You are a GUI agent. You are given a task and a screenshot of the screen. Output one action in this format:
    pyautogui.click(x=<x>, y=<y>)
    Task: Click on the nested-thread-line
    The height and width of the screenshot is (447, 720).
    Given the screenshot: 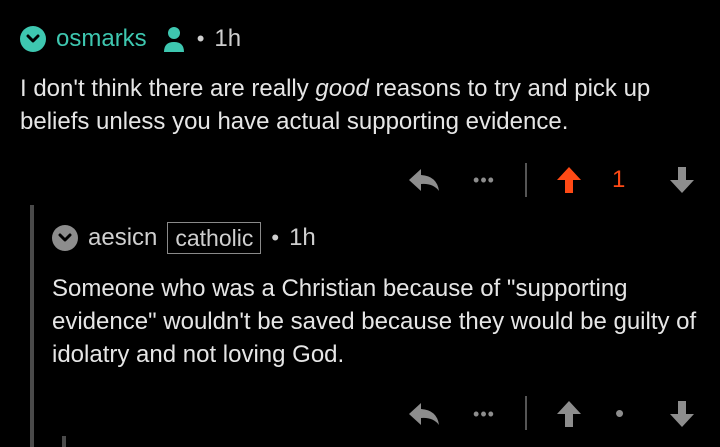 What is the action you would take?
    pyautogui.click(x=64, y=441)
    